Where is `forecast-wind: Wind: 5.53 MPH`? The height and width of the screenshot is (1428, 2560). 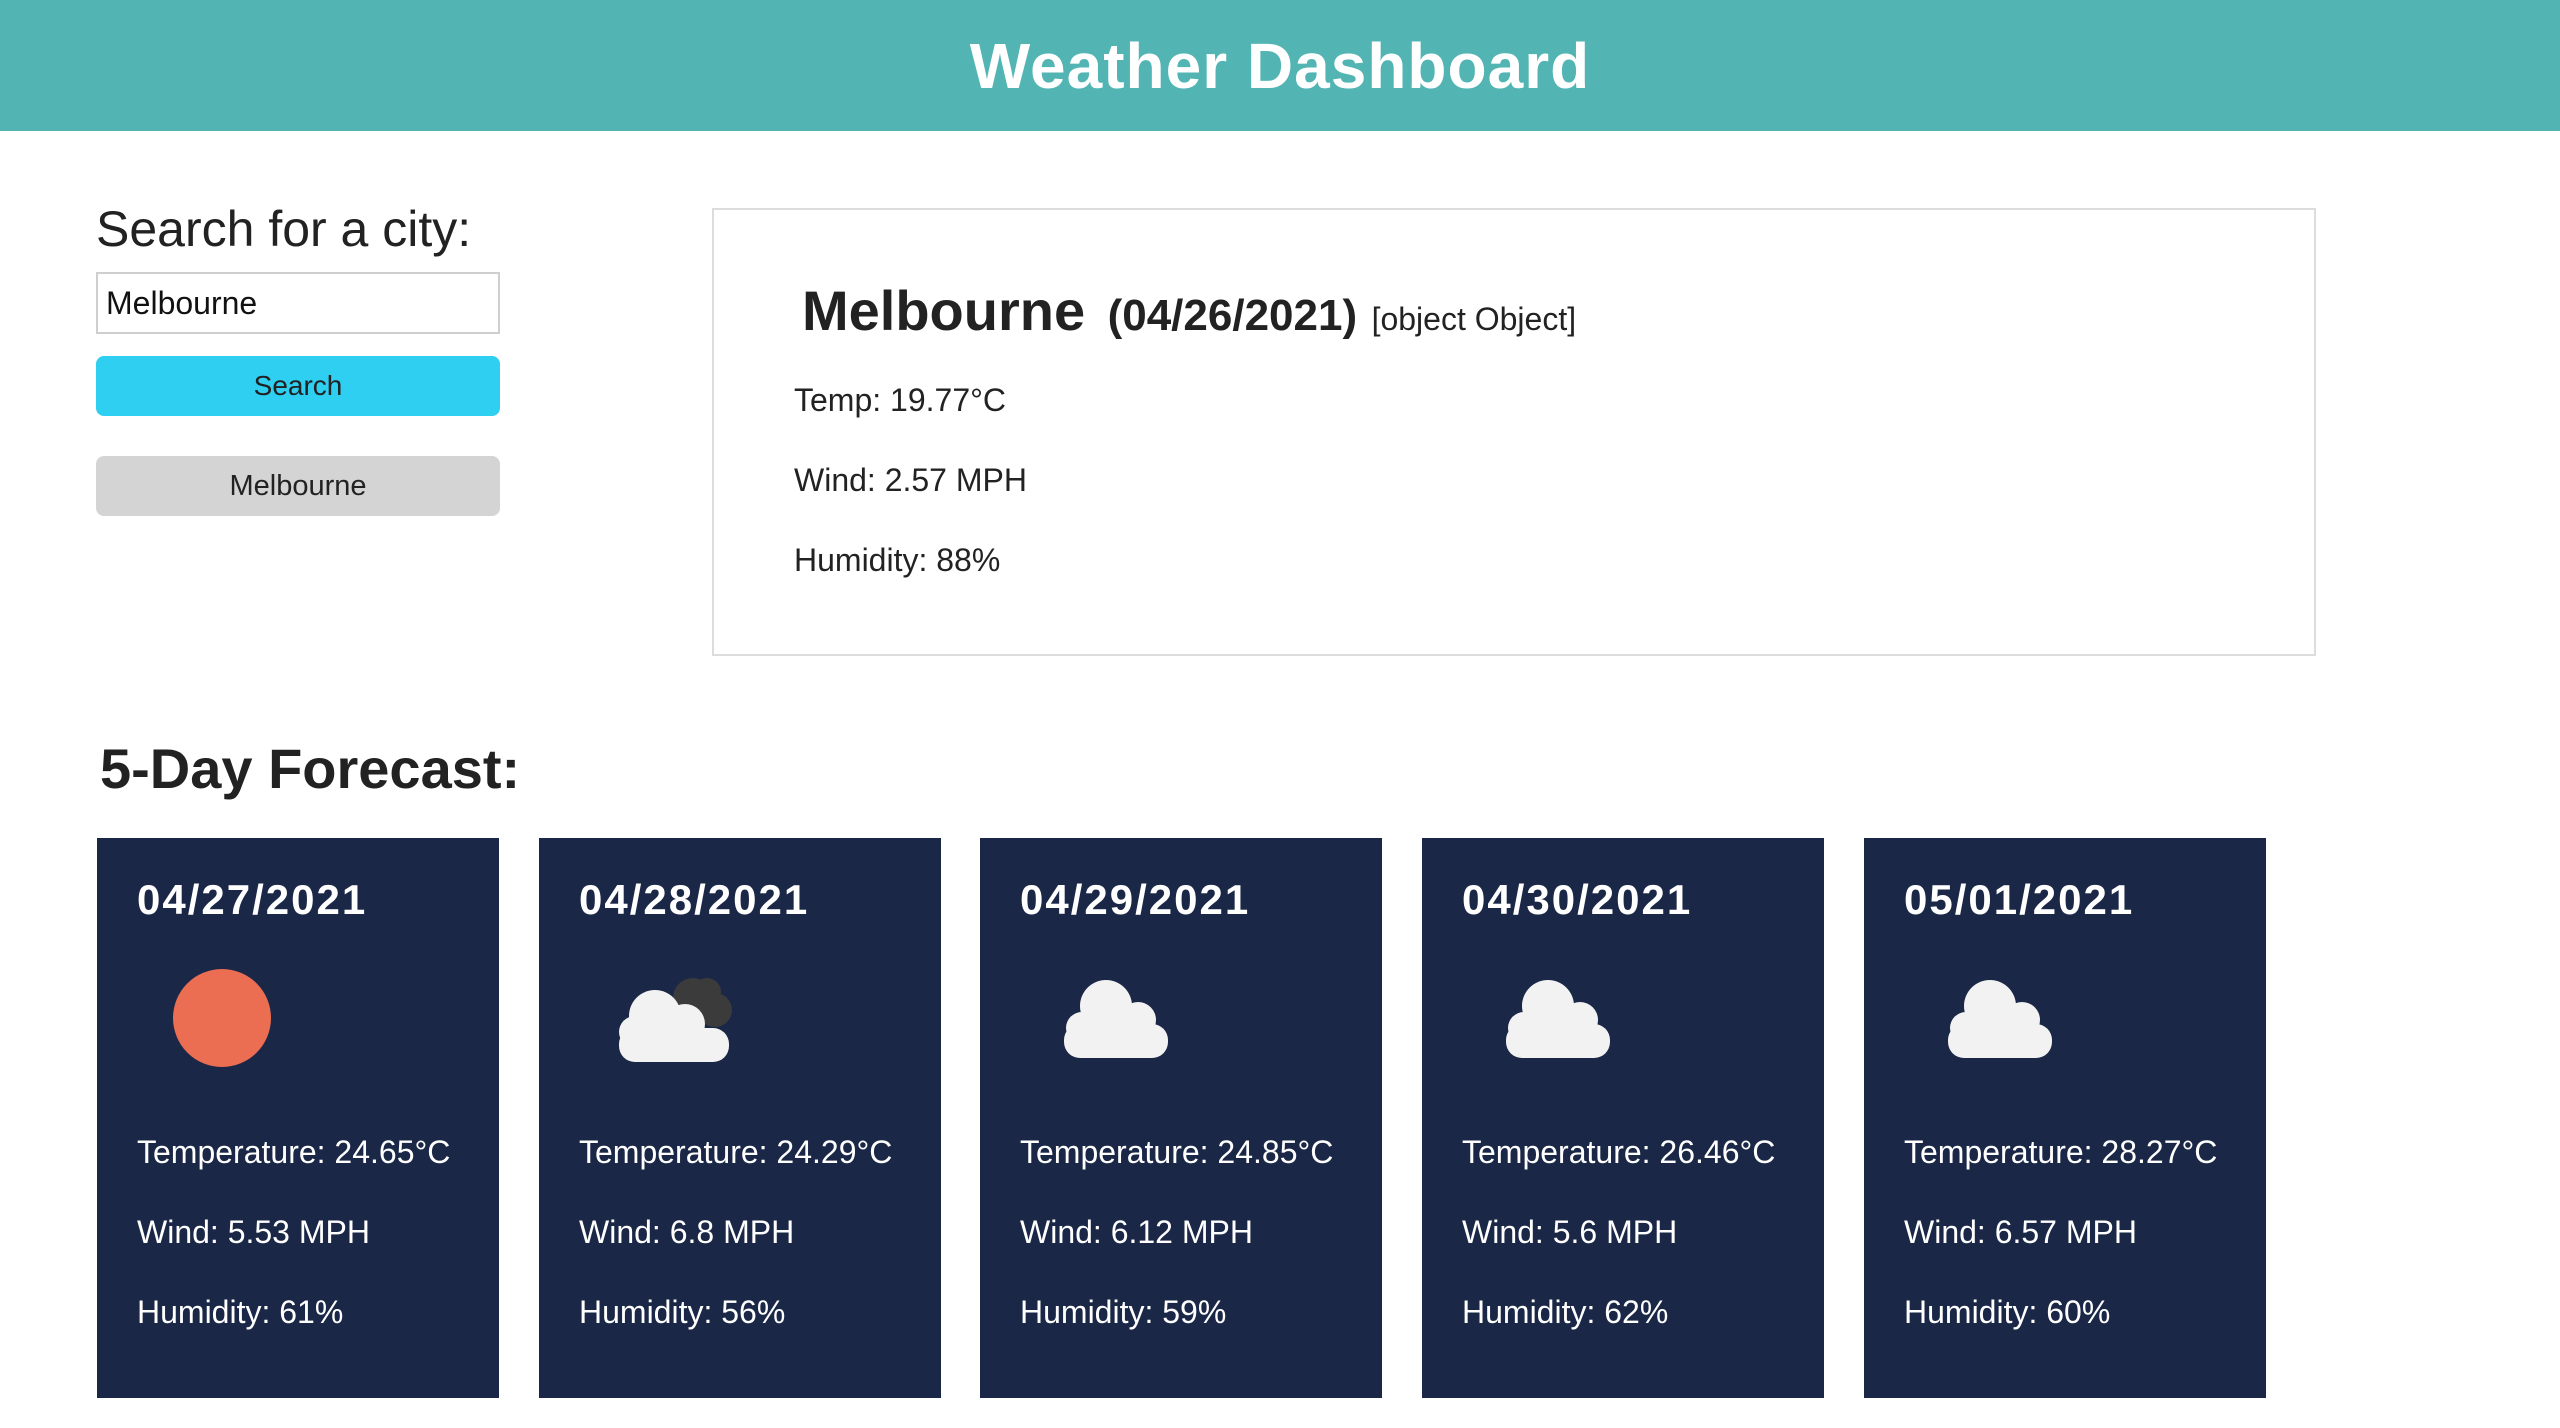
forecast-wind: Wind: 5.53 MPH is located at coordinates (253, 1232).